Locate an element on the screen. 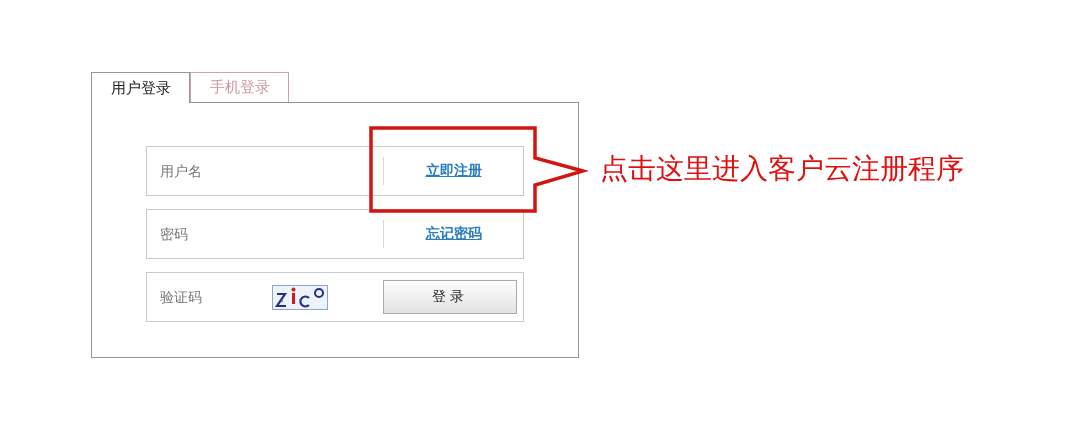 The width and height of the screenshot is (1080, 431). input-field: 验证码 登录 is located at coordinates (335, 297).